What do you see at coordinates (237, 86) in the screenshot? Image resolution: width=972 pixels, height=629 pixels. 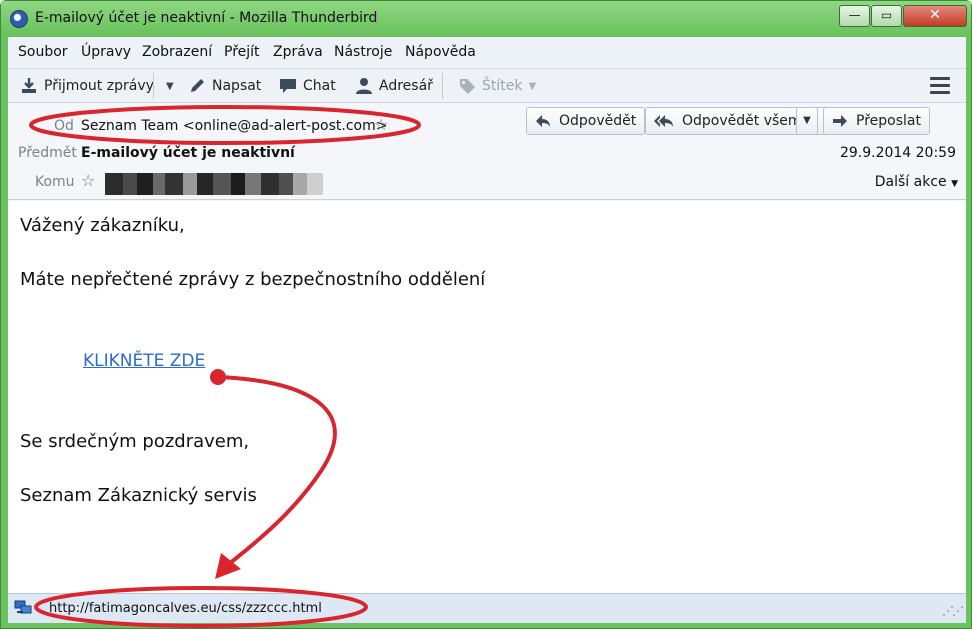 I see `write-label: Napsat` at bounding box center [237, 86].